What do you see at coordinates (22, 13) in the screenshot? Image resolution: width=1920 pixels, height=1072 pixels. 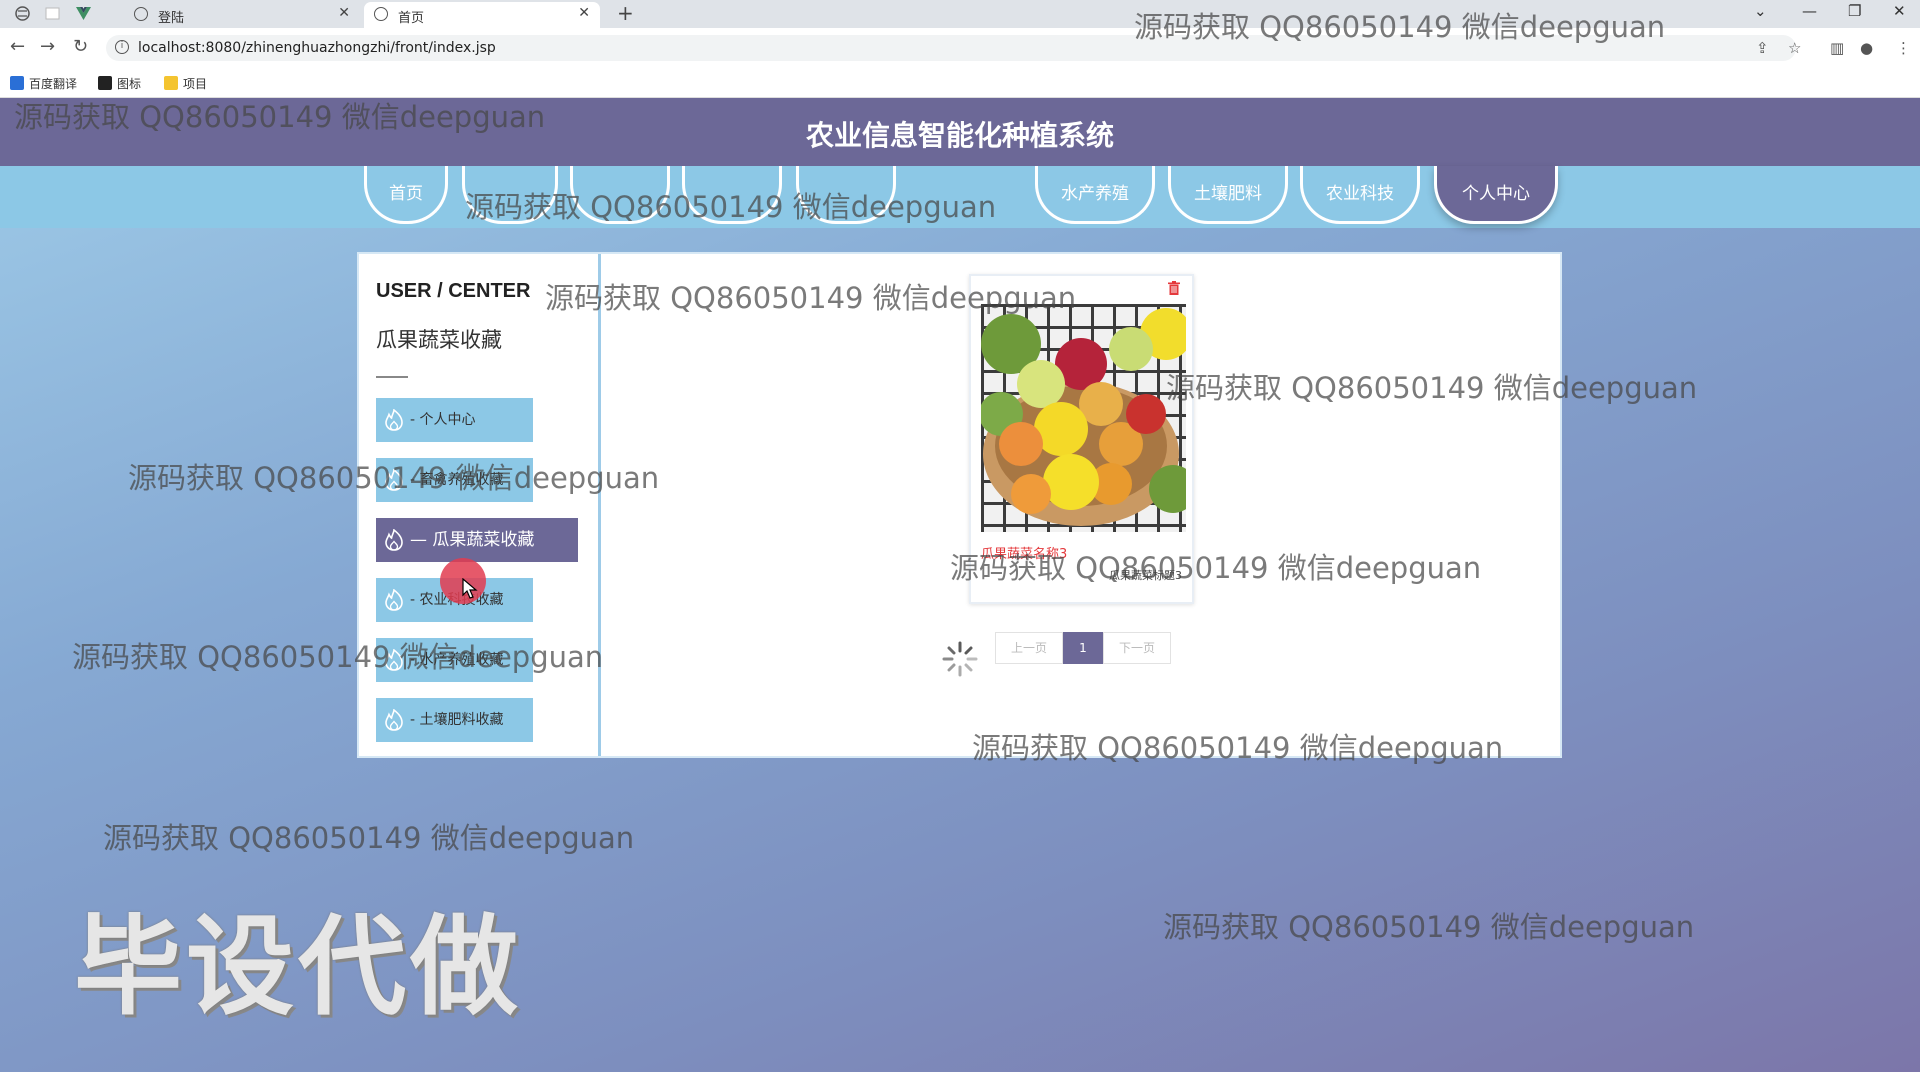 I see `chrome-menu-icon` at bounding box center [22, 13].